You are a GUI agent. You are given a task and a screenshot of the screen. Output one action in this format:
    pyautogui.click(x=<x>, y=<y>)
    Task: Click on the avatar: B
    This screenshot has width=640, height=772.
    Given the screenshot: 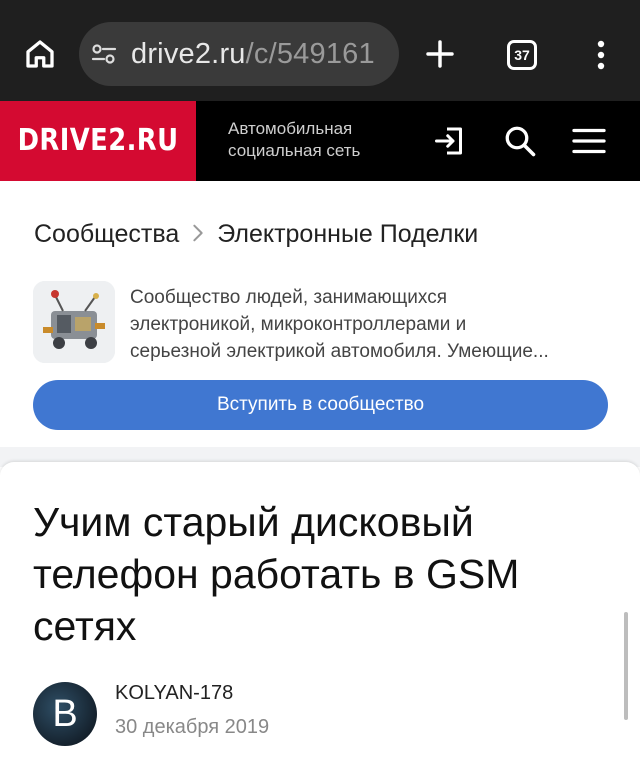 What is the action you would take?
    pyautogui.click(x=65, y=714)
    